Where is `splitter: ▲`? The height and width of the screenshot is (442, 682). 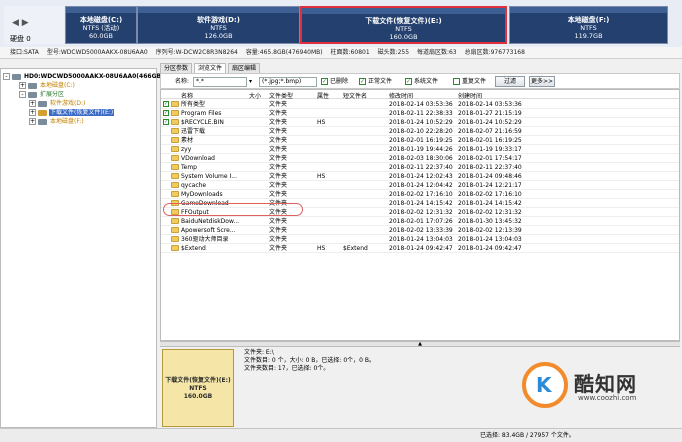 splitter: ▲ is located at coordinates (420, 344).